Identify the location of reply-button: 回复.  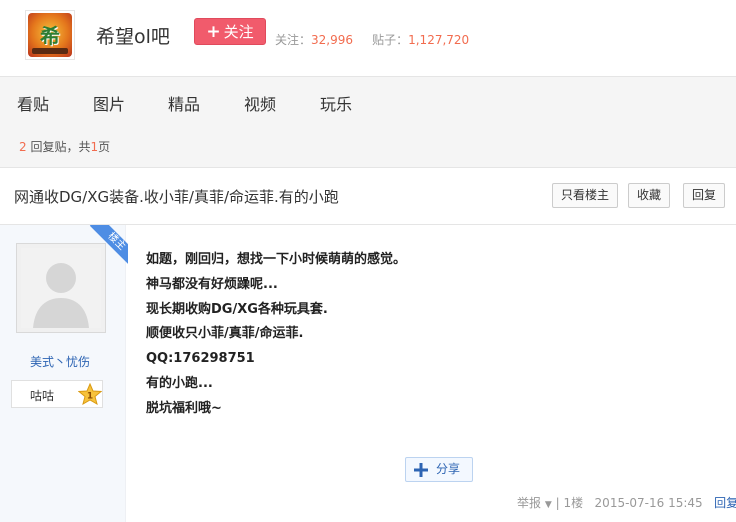
(704, 195).